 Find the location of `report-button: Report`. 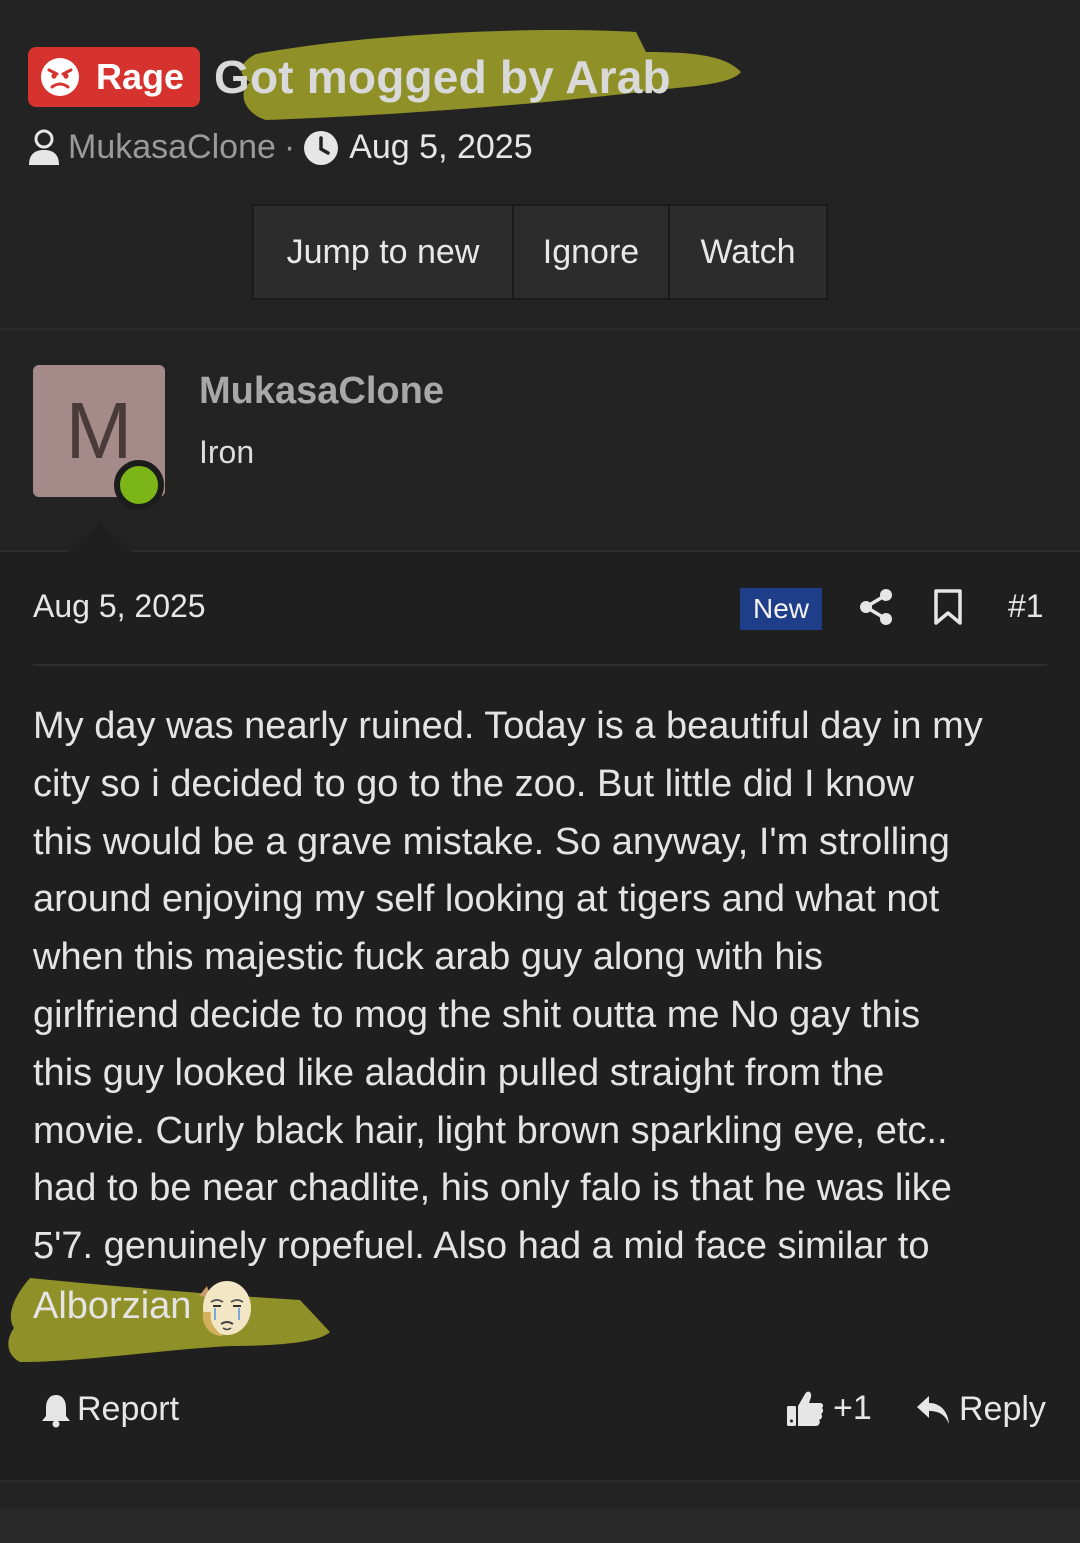

report-button: Report is located at coordinates (109, 1409).